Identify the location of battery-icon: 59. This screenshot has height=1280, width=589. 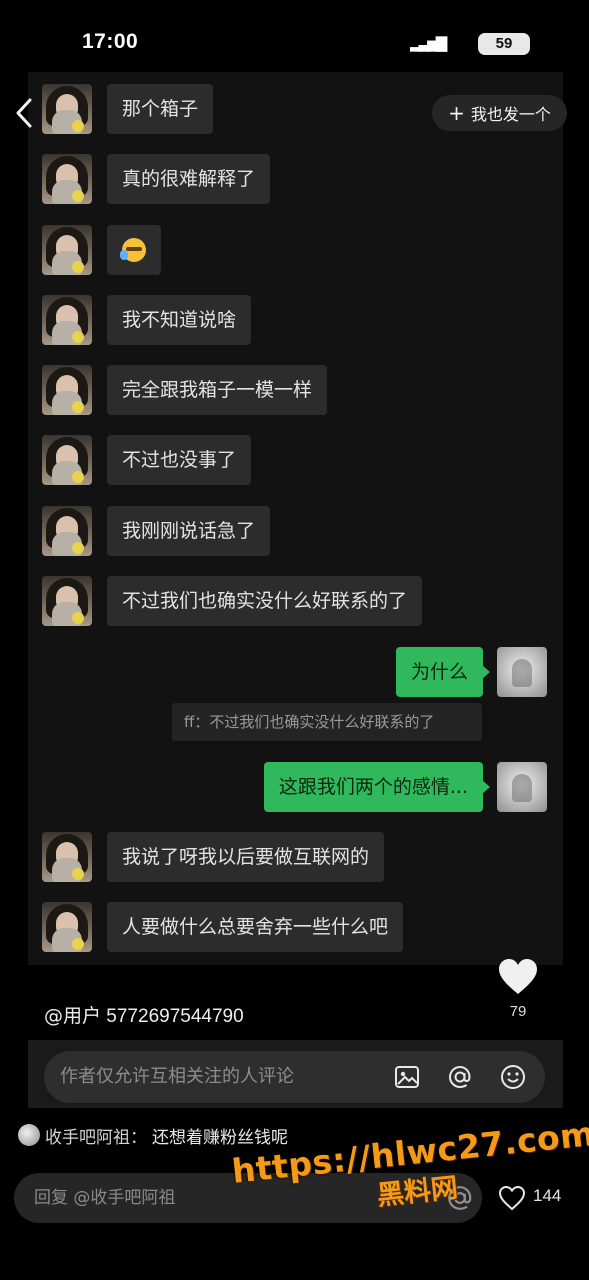
(504, 44).